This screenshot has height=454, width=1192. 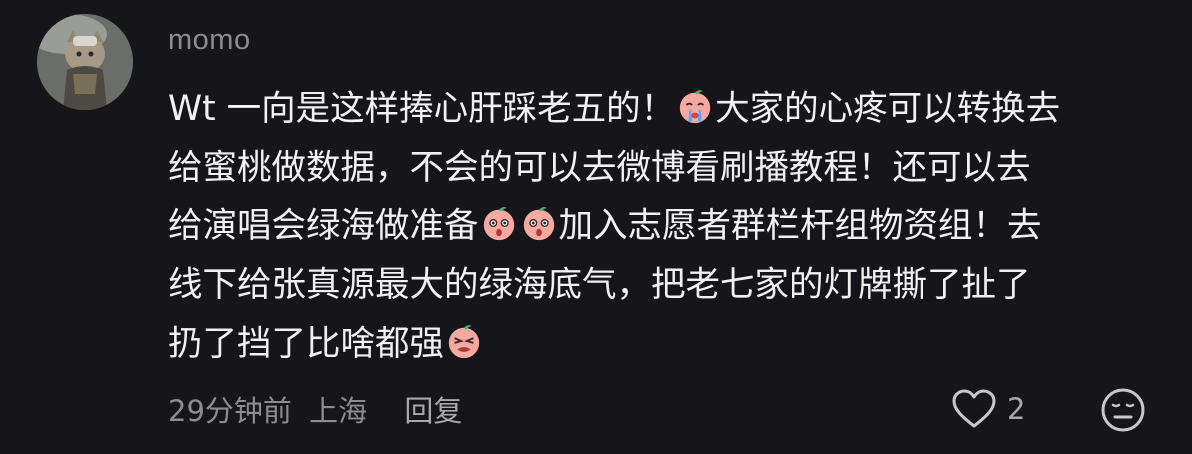 I want to click on heart-outline-icon, so click(x=974, y=408).